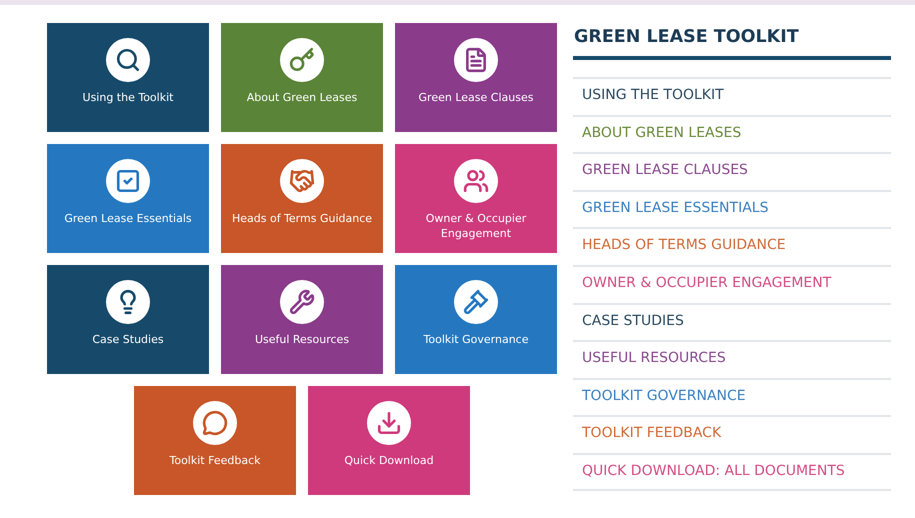 This screenshot has width=915, height=518. Describe the element at coordinates (128, 60) in the screenshot. I see `magnifier-icon` at that location.